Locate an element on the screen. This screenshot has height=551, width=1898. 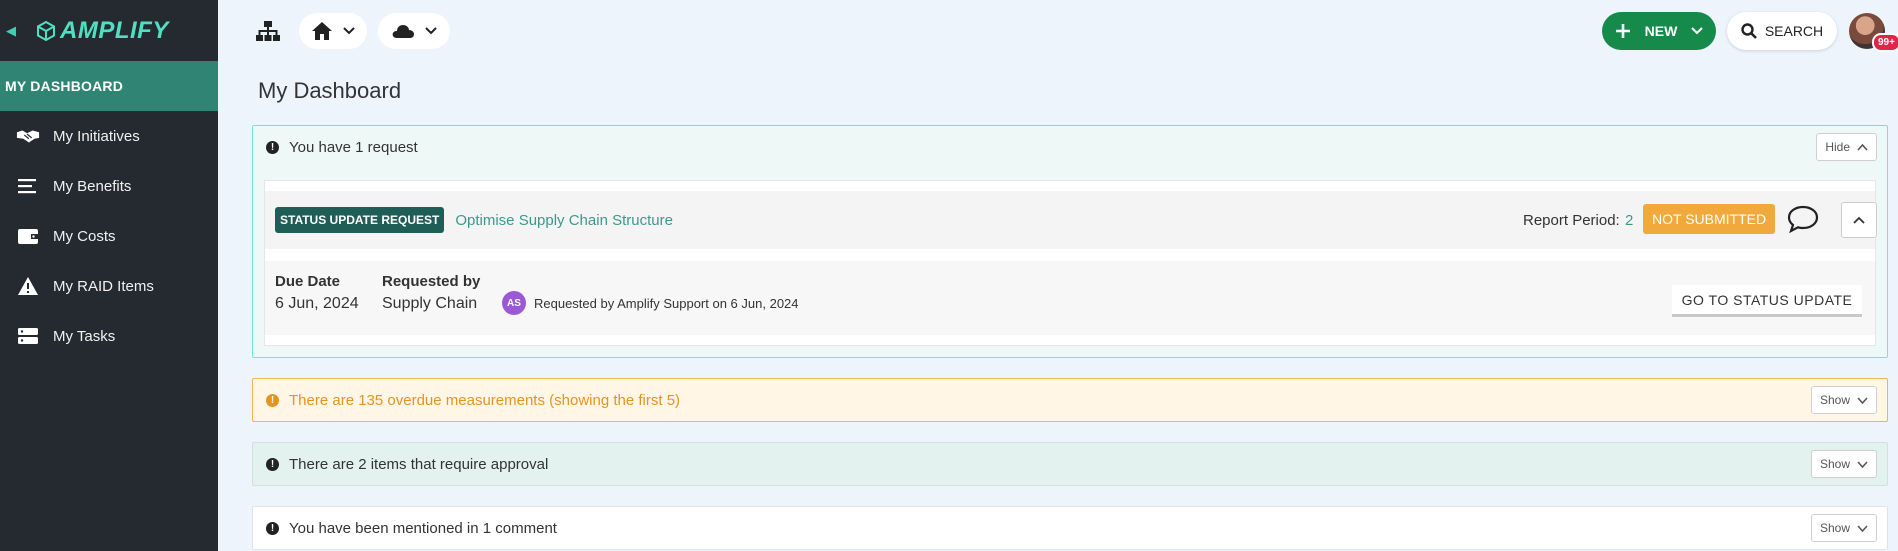
hide-requests-button: Hide is located at coordinates (1846, 147).